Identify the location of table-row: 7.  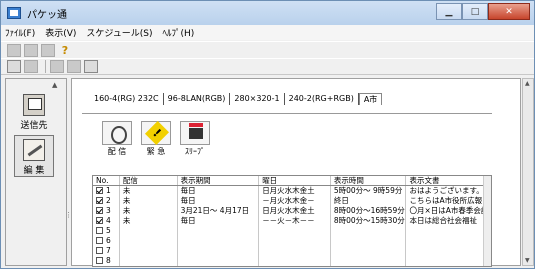
(292, 251).